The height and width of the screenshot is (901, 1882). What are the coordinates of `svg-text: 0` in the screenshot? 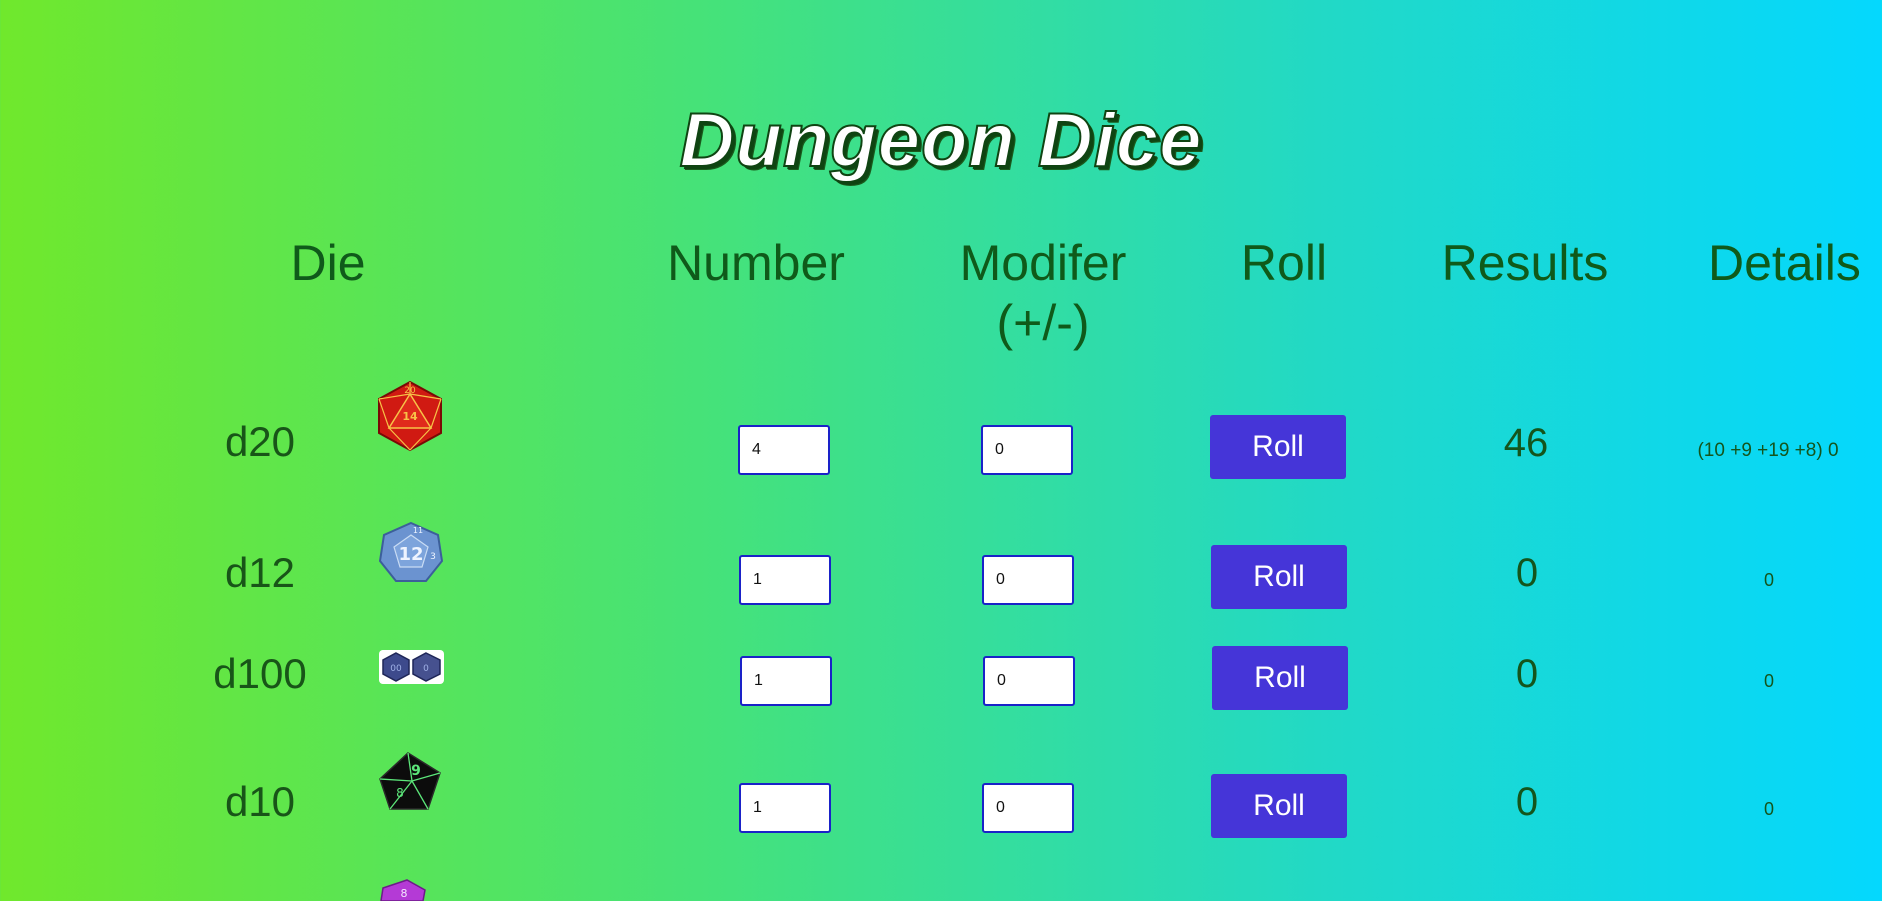 It's located at (426, 669).